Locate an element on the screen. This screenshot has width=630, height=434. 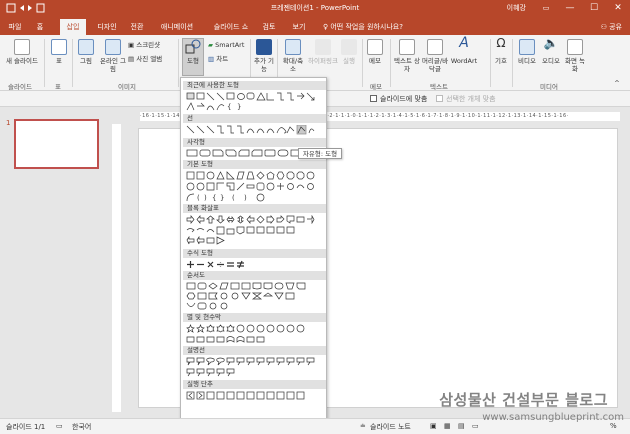
collapse-ribbon-icon: ^ is located at coordinates (617, 83).